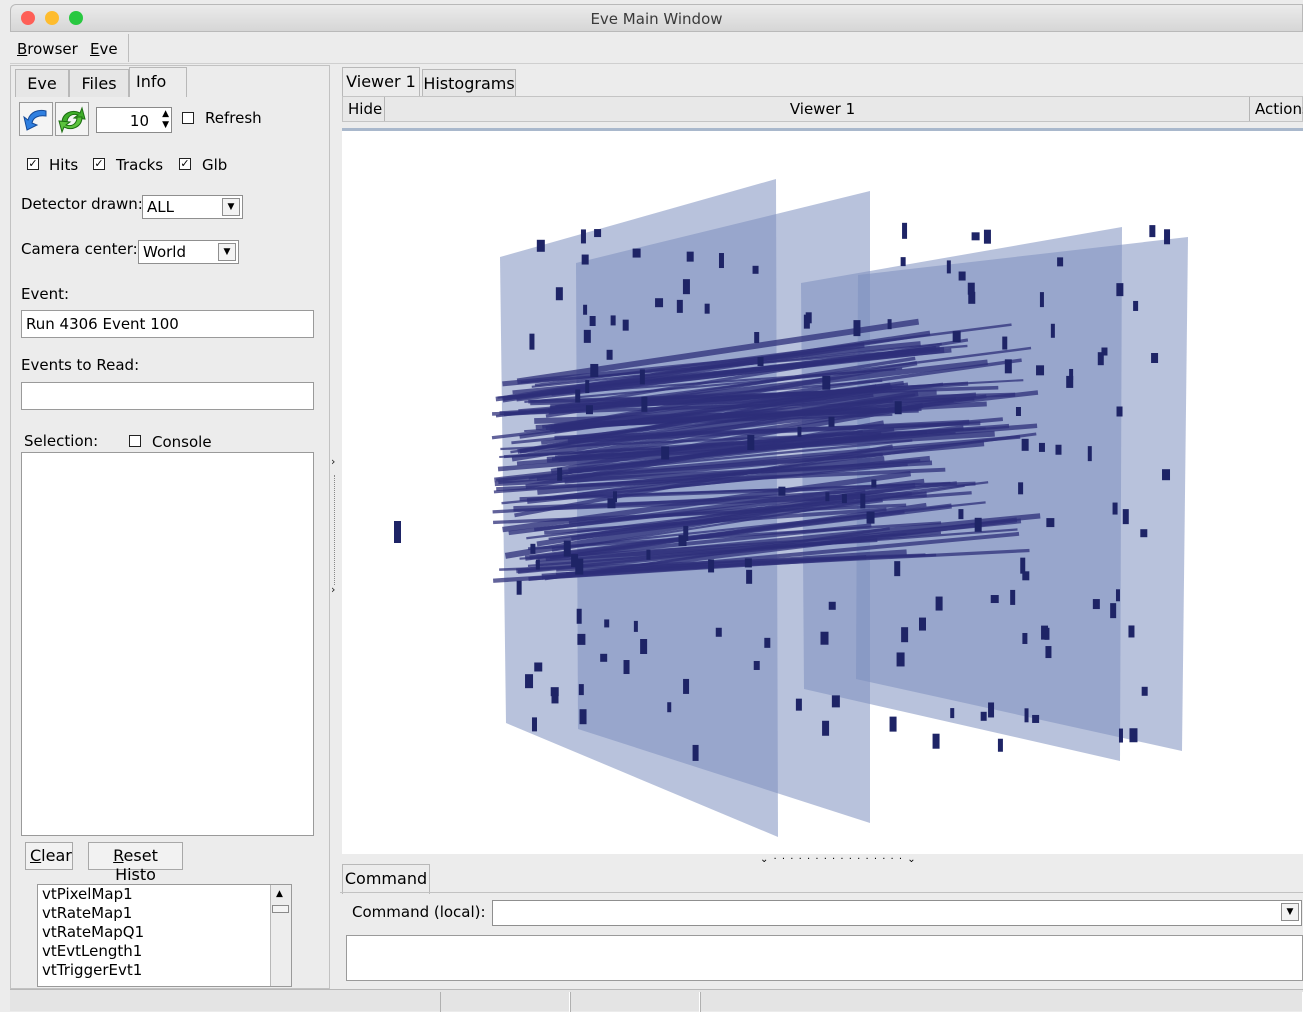 The height and width of the screenshot is (1012, 1303). I want to click on list-item: vtPixelMap1, so click(87, 894).